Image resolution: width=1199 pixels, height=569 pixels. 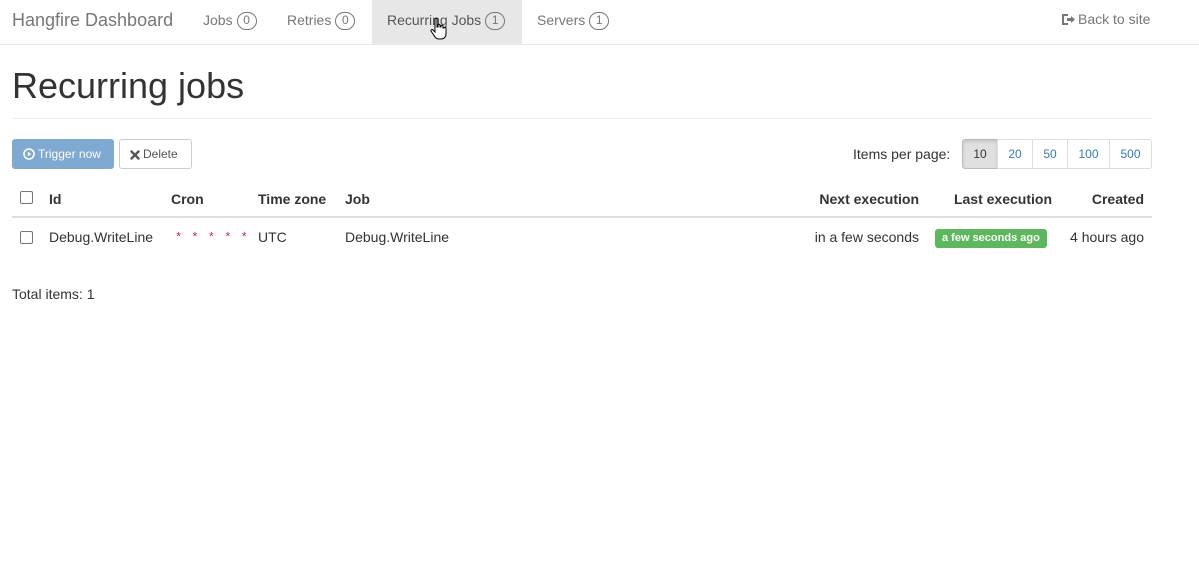 What do you see at coordinates (55, 199) in the screenshot?
I see `column-header-id: Id` at bounding box center [55, 199].